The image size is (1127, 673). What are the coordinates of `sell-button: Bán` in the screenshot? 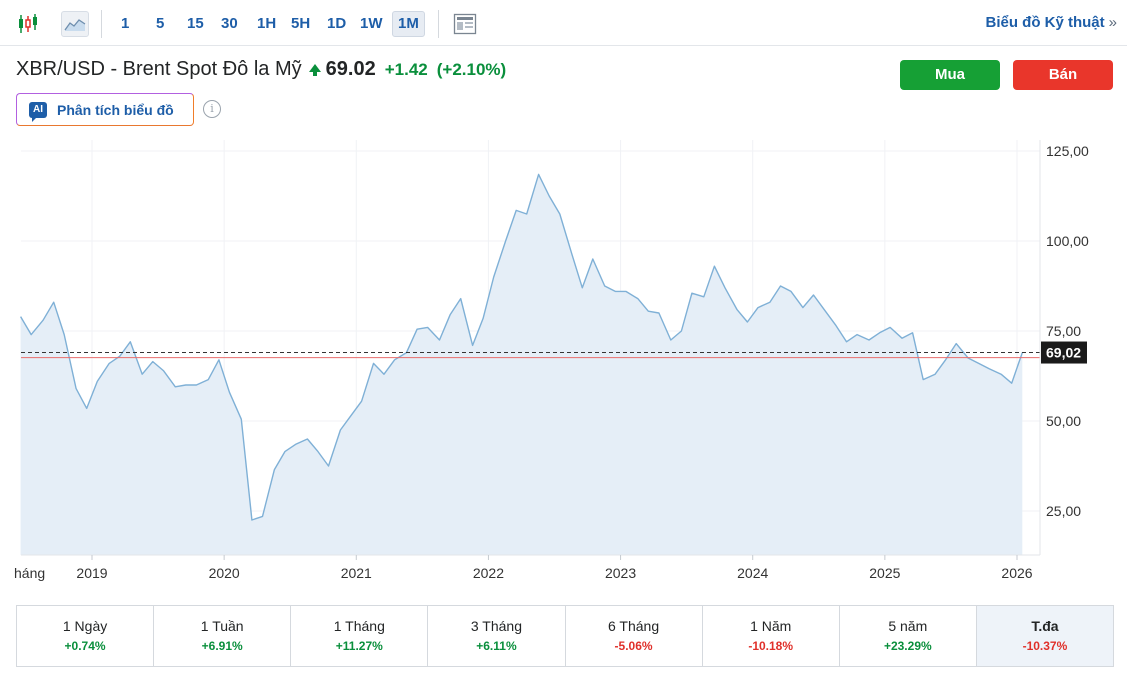 It's located at (1063, 75).